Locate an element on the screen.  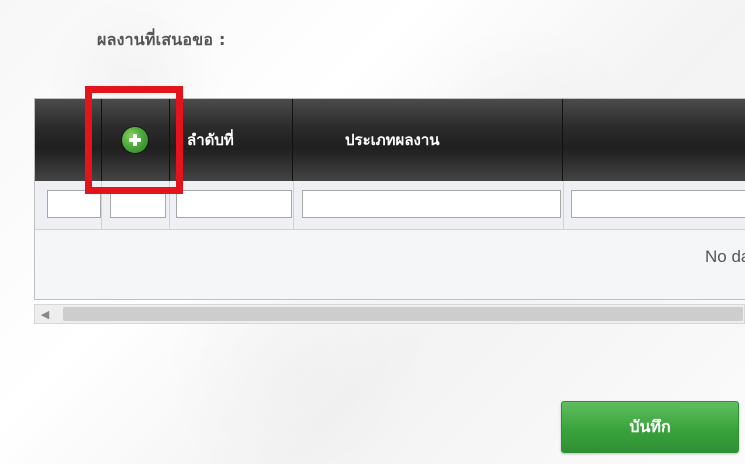
plus-icon is located at coordinates (135, 140).